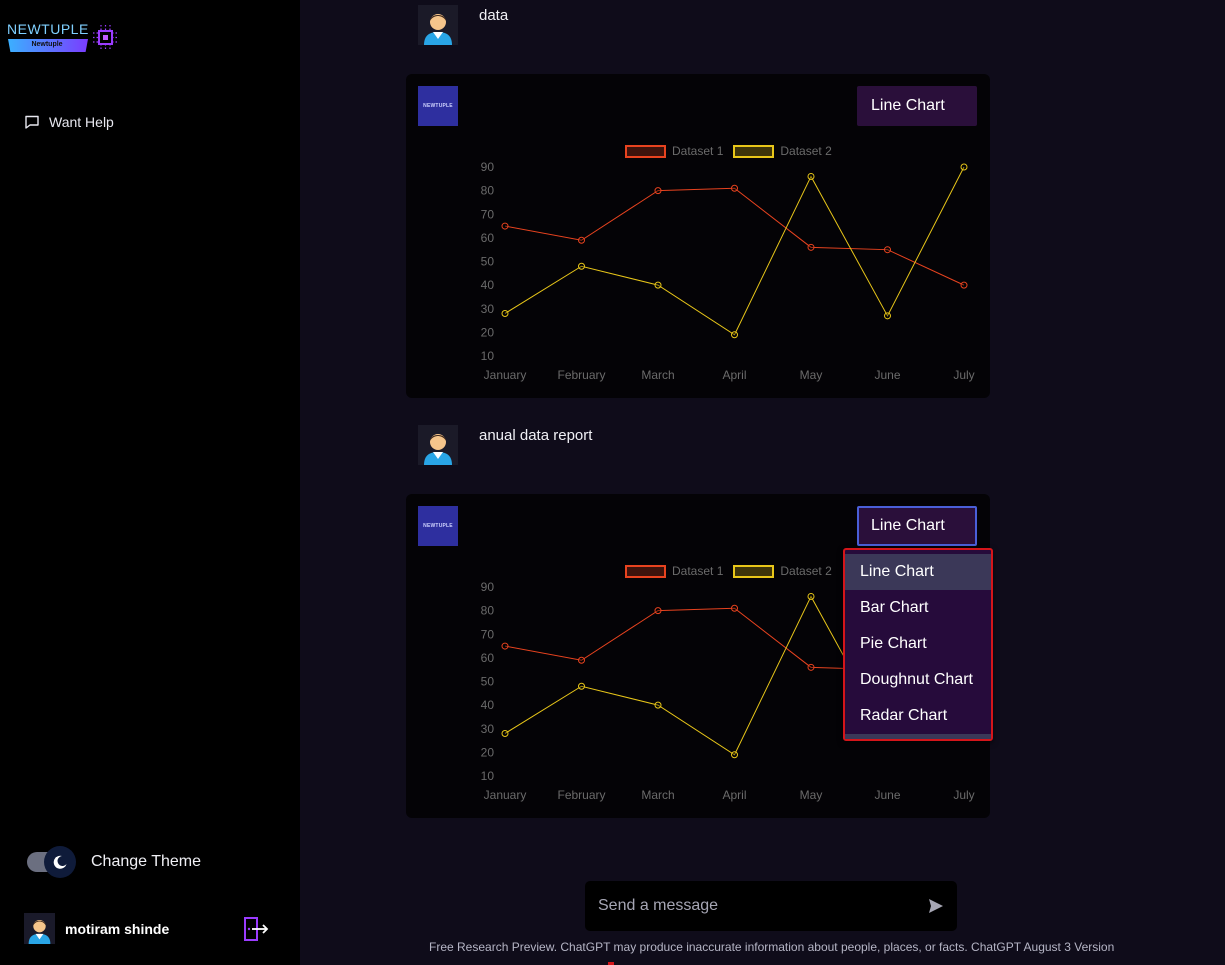 The image size is (1225, 965). I want to click on theme-toggle, so click(52, 862).